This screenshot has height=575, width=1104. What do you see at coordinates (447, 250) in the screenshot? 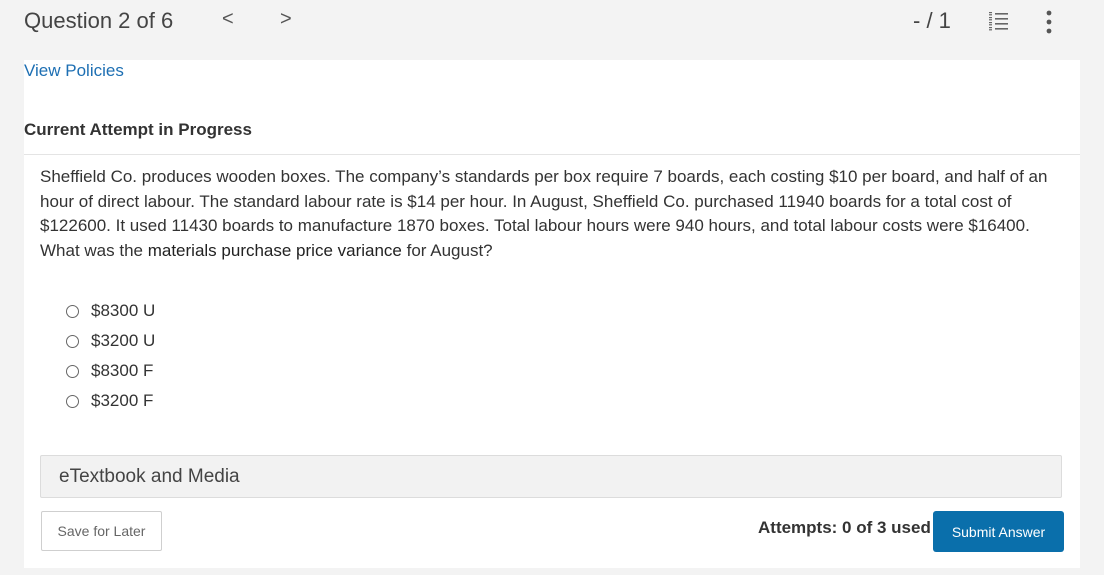
I see `question-text-part: for August?` at bounding box center [447, 250].